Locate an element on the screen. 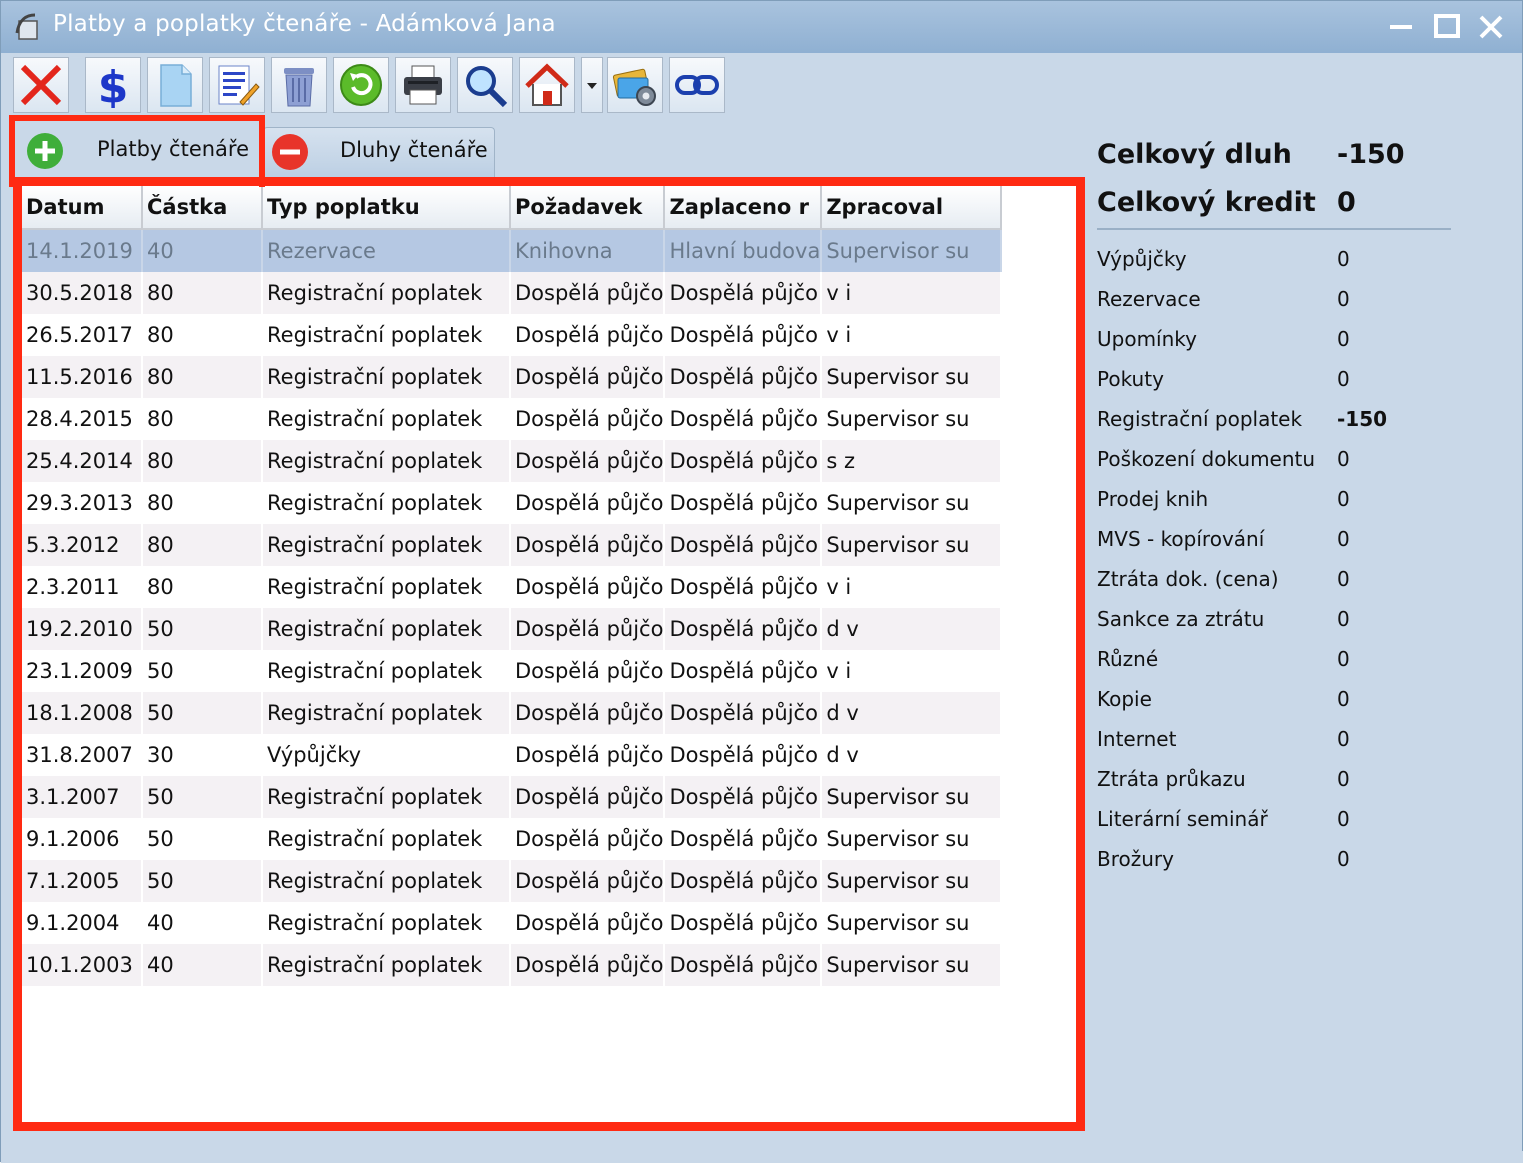 This screenshot has height=1163, width=1523. category-row: Ztráta průkazu 0 is located at coordinates (1297, 787).